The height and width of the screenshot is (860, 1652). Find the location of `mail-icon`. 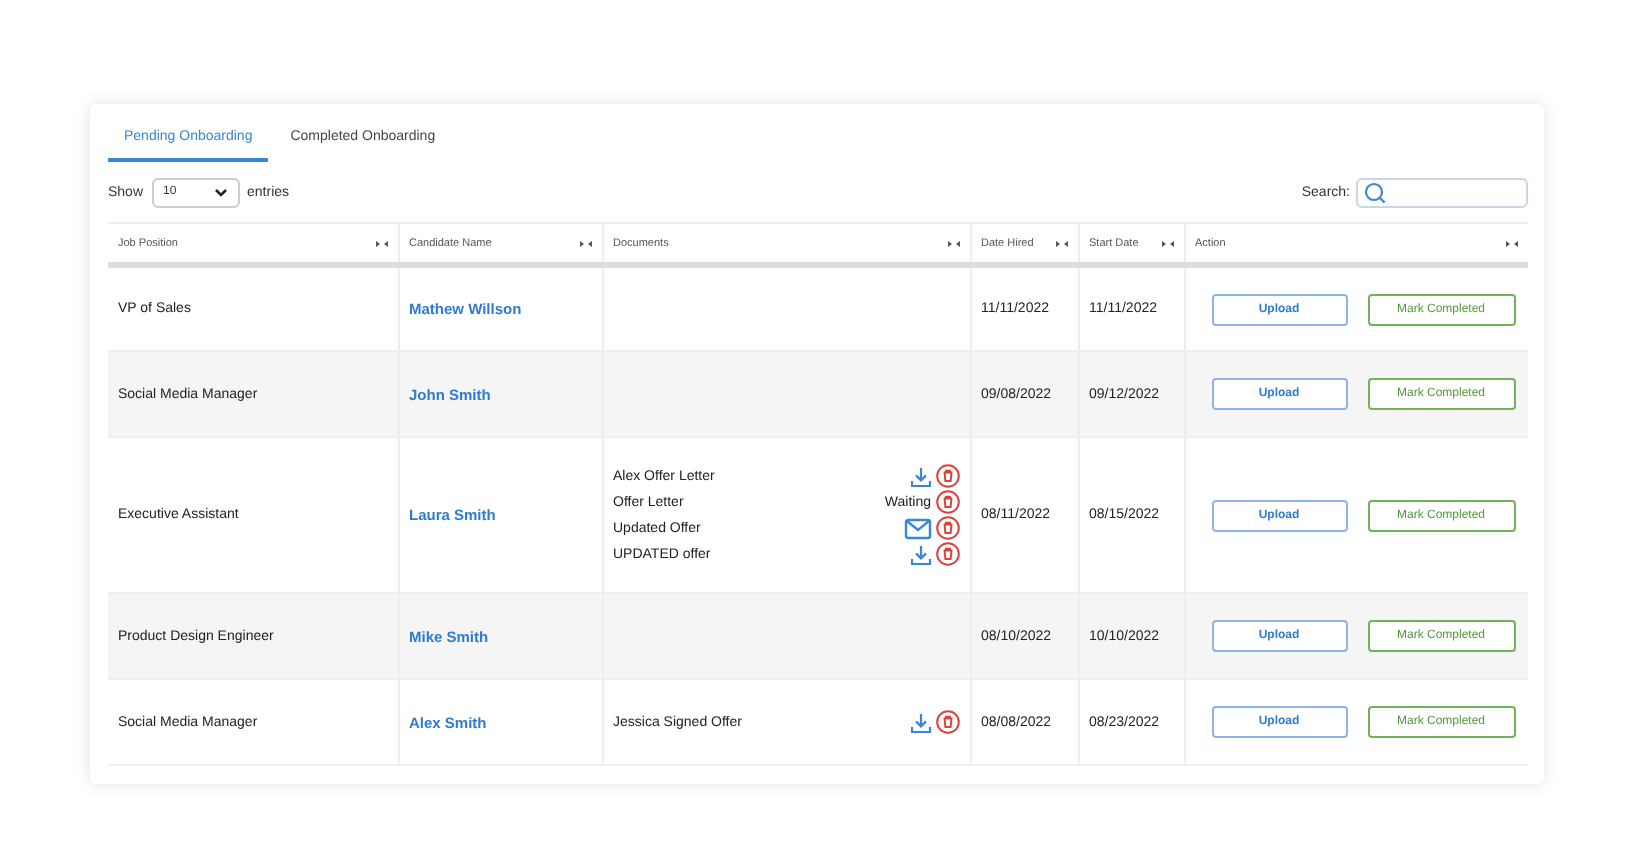

mail-icon is located at coordinates (917, 528).